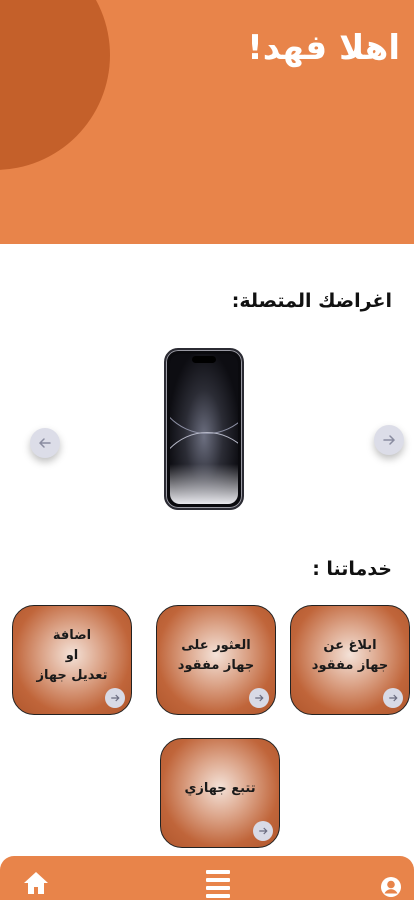 The image size is (414, 900). Describe the element at coordinates (218, 884) in the screenshot. I see `menu-icon` at that location.